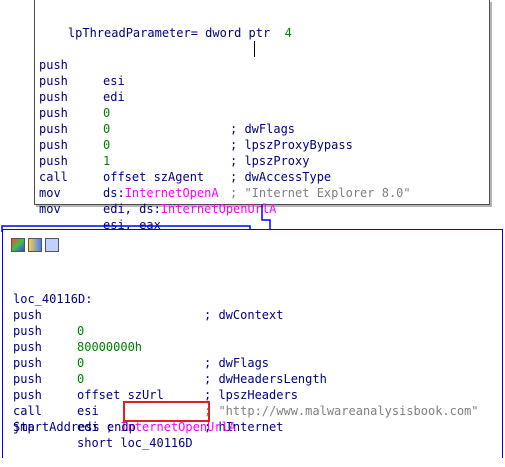 The width and height of the screenshot is (505, 467). I want to click on asm-line: push 1 ; dwAccessType, so click(185, 152).